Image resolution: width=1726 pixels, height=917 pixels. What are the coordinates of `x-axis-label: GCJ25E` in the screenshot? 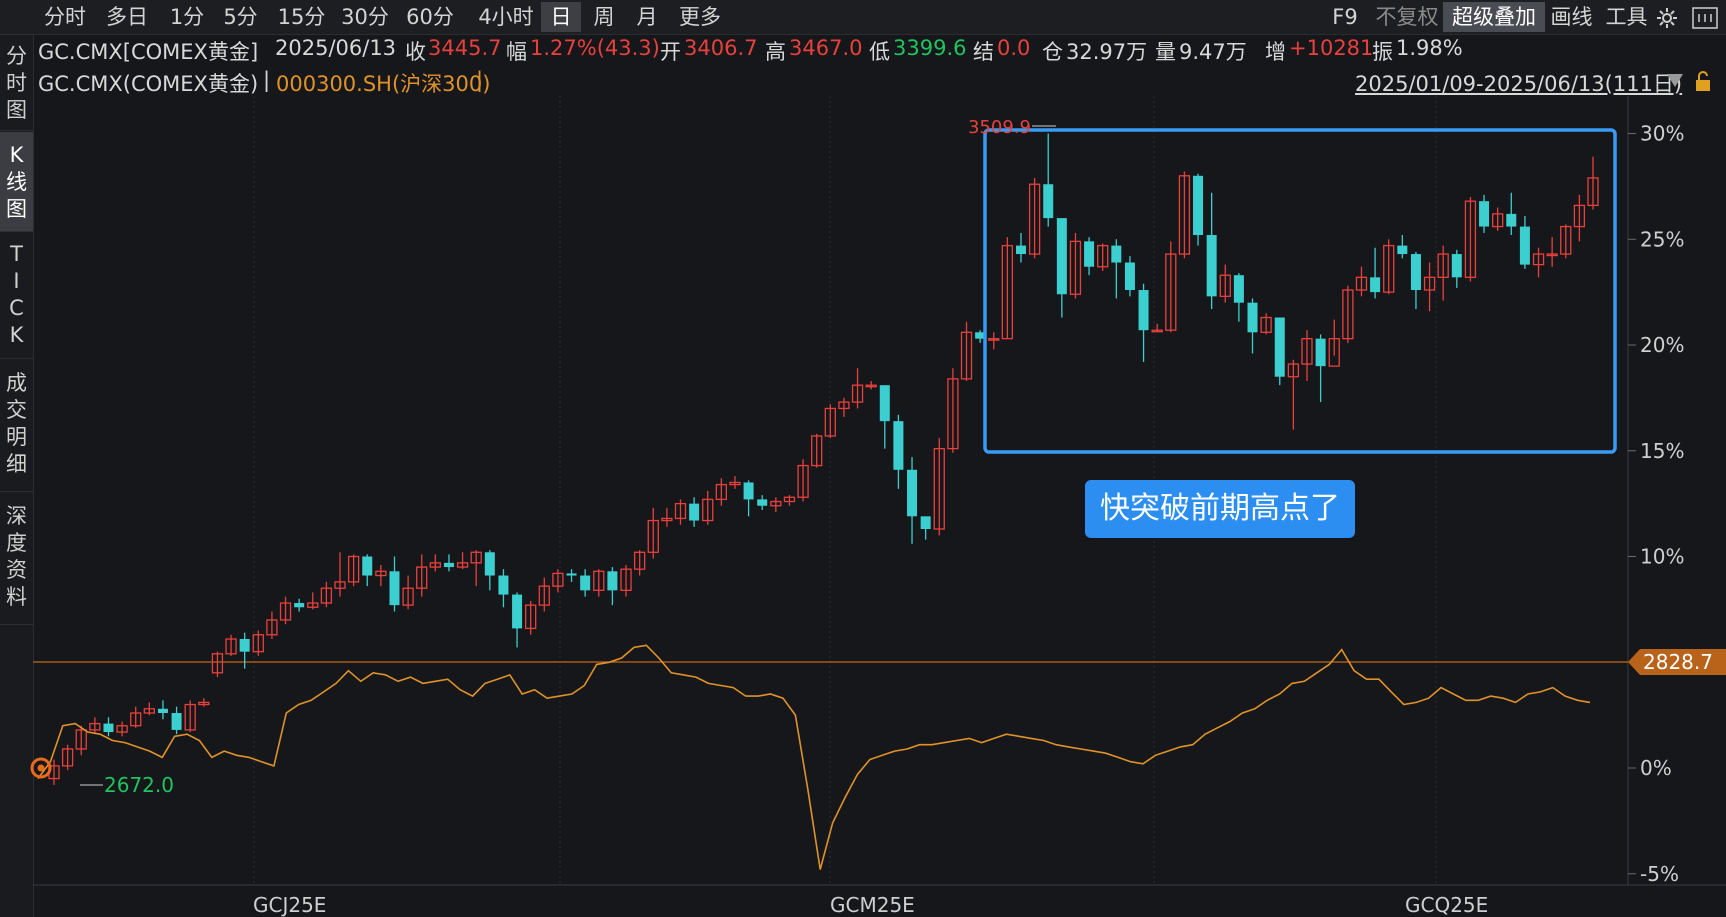 It's located at (289, 905).